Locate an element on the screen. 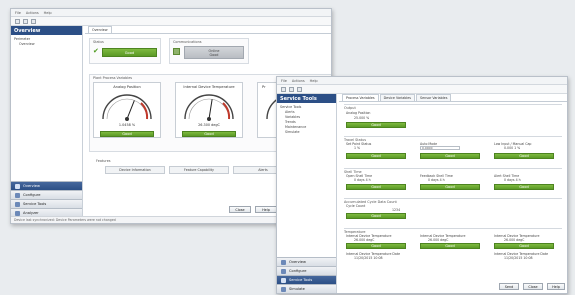 This screenshot has height=295, width=575. device-information-button: Device Information is located at coordinates (135, 170).